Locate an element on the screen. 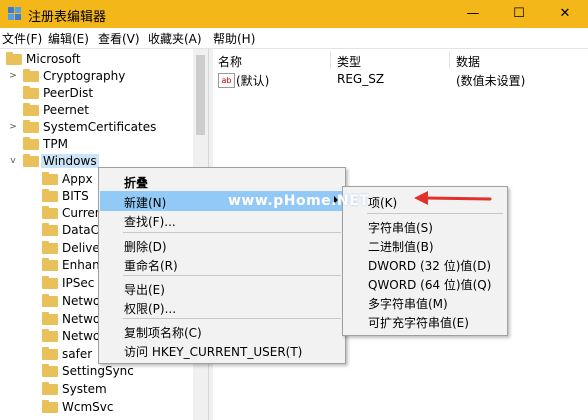  scrollbar-thumb is located at coordinates (200, 95).